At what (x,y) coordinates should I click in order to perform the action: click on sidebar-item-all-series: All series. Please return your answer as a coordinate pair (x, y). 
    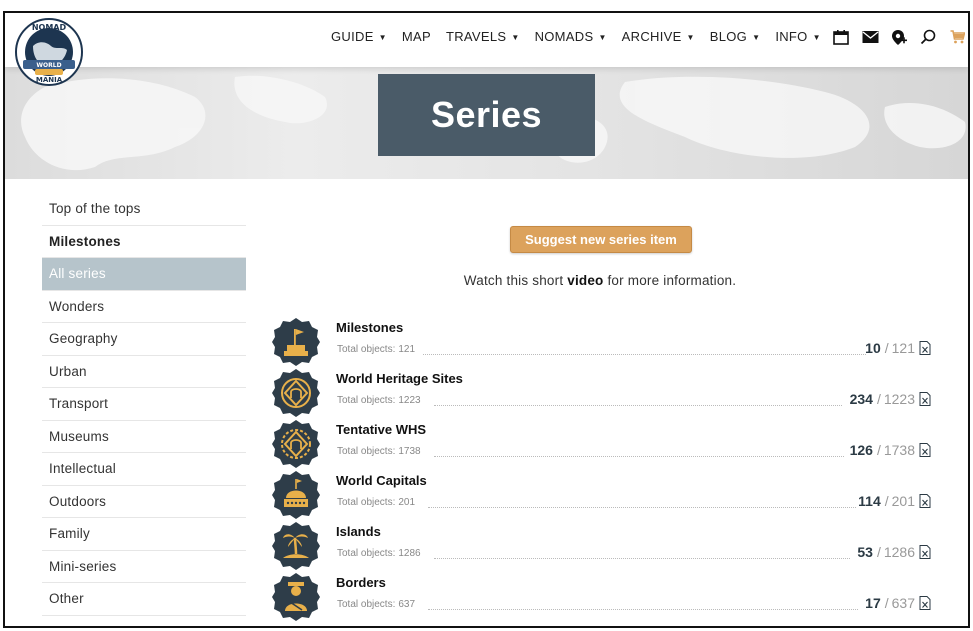
    Looking at the image, I should click on (144, 274).